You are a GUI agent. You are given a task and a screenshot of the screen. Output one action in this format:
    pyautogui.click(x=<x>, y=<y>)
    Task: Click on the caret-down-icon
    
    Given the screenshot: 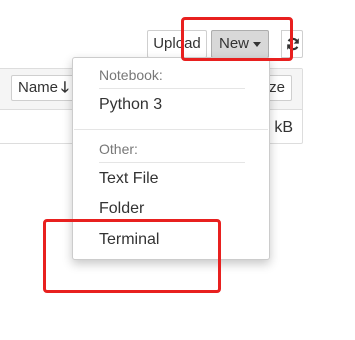 What is the action you would take?
    pyautogui.click(x=257, y=44)
    